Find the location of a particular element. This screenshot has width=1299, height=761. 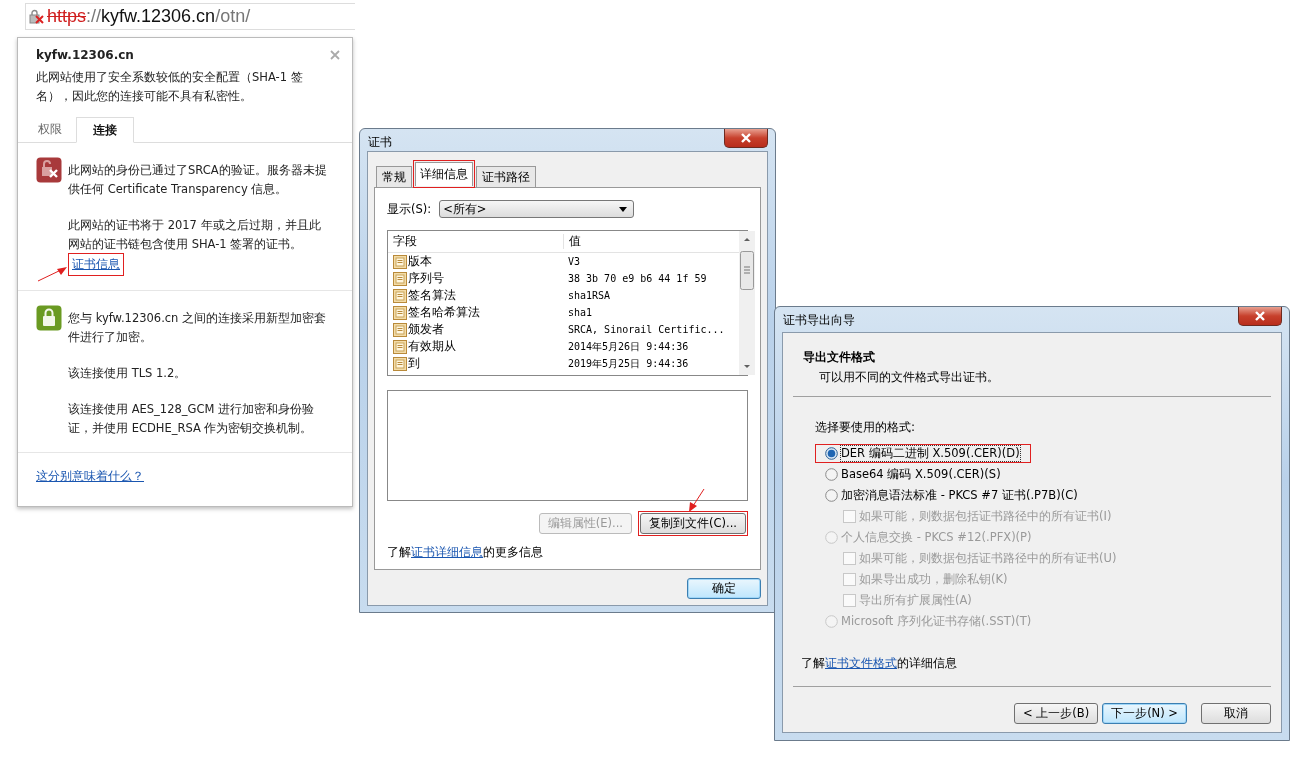

tab: 权限 is located at coordinates (50, 129).